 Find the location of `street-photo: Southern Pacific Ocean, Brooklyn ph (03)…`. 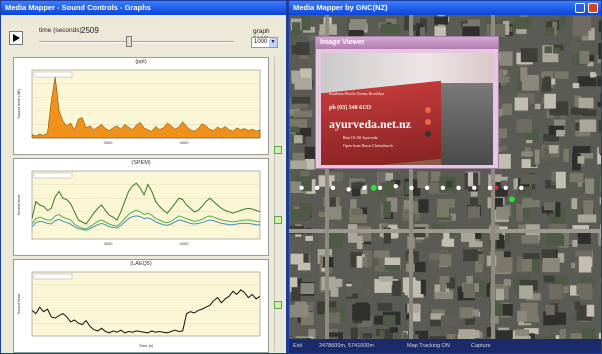

street-photo: Southern Pacific Ocean, Brooklyn ph (03)… is located at coordinates (407, 109).